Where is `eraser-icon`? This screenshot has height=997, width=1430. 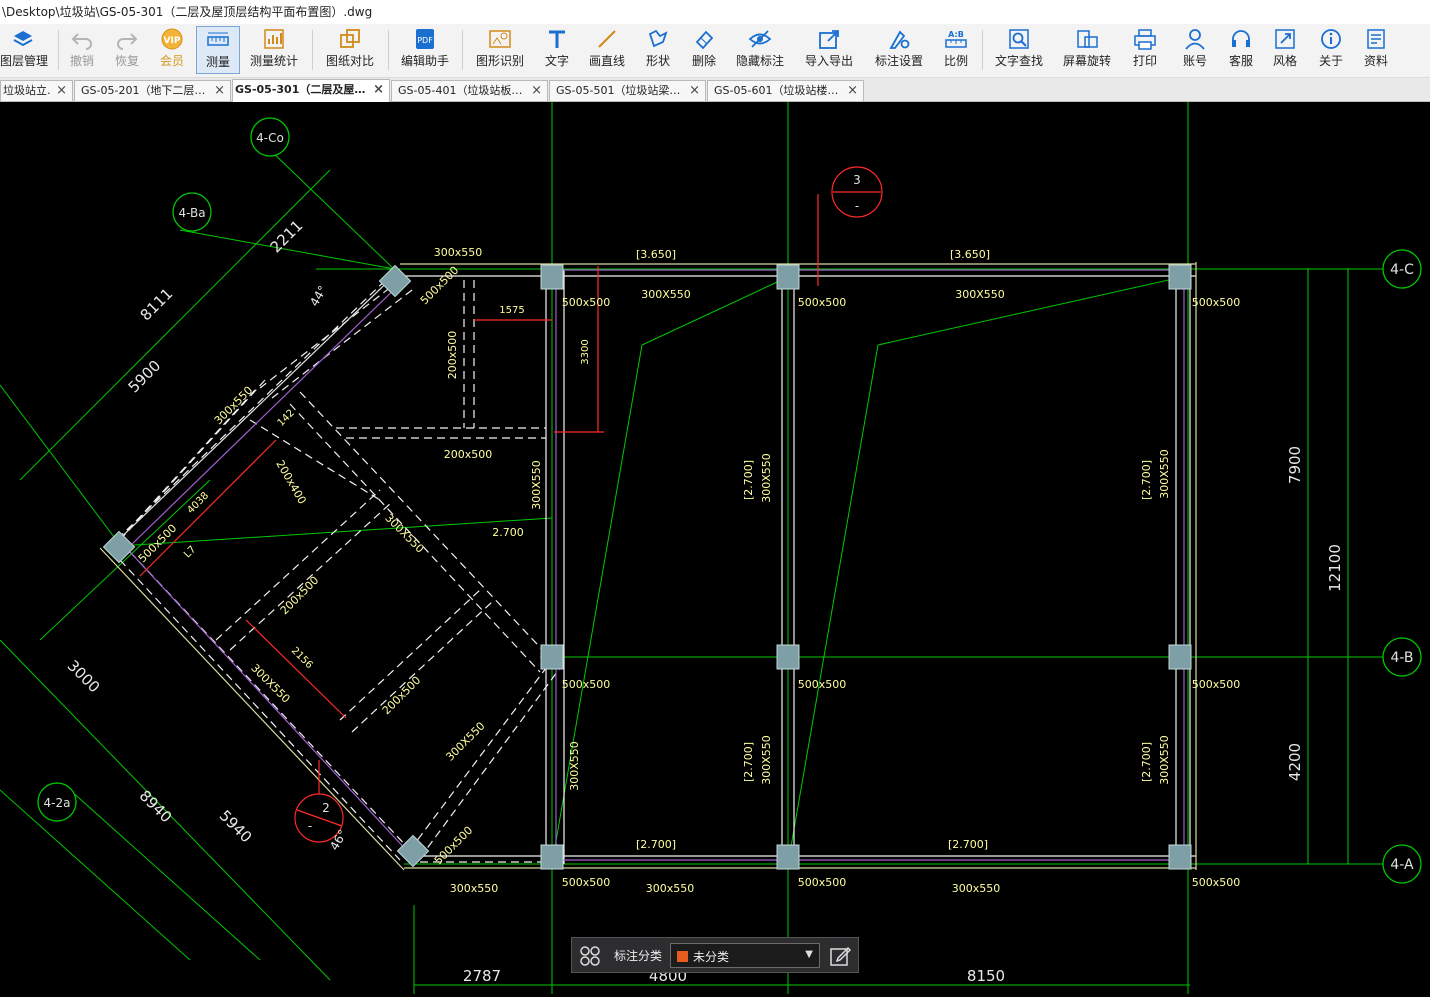
eraser-icon is located at coordinates (704, 40).